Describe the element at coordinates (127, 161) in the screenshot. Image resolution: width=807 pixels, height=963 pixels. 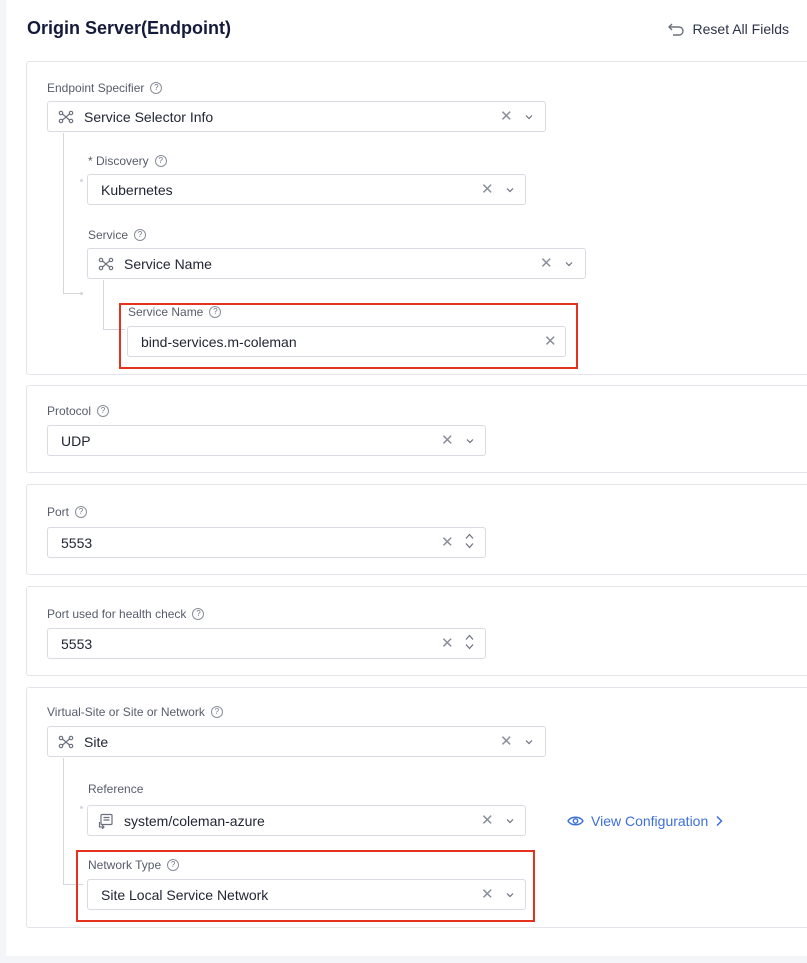
I see `discovery-label: * Discovery?` at that location.